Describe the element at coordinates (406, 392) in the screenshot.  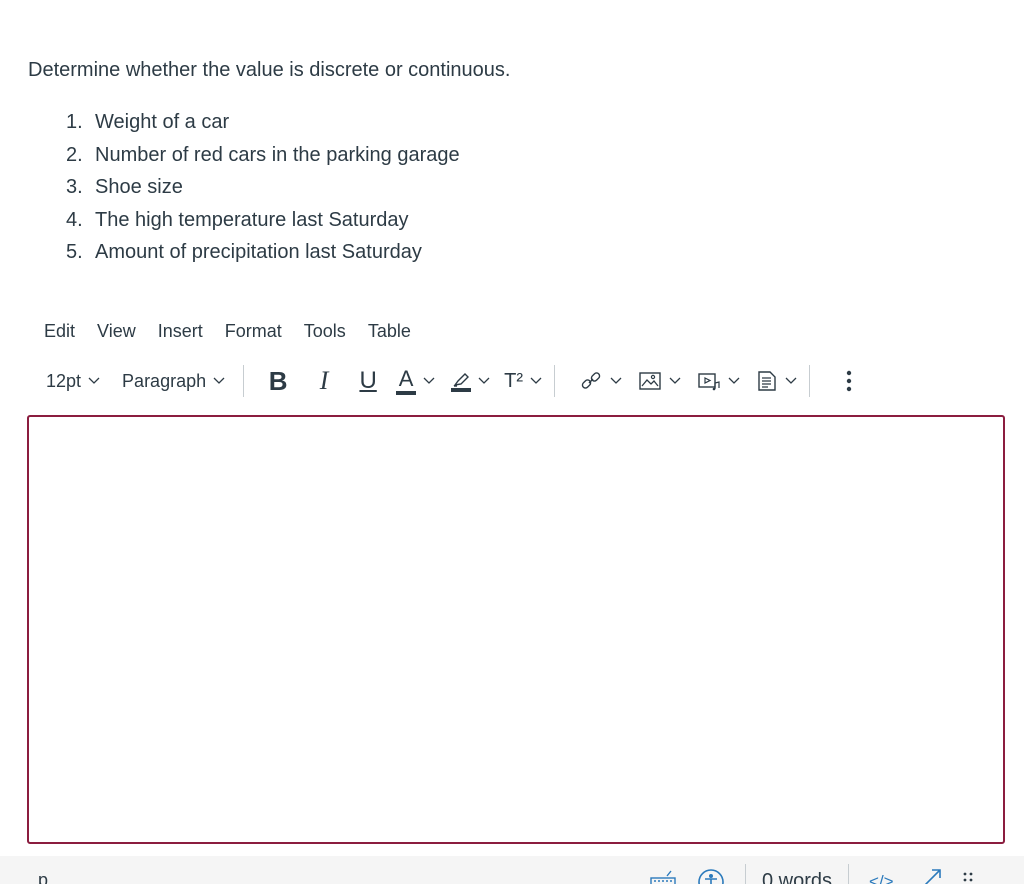
I see `text-color-swatch` at that location.